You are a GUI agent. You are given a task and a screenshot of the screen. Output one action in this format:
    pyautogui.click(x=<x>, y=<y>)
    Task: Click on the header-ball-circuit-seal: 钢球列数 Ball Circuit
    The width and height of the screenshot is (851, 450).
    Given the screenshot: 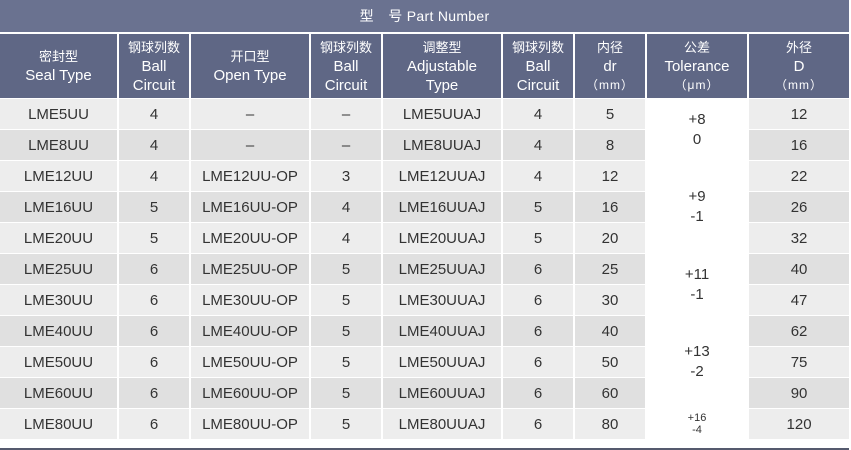 What is the action you would take?
    pyautogui.click(x=153, y=66)
    